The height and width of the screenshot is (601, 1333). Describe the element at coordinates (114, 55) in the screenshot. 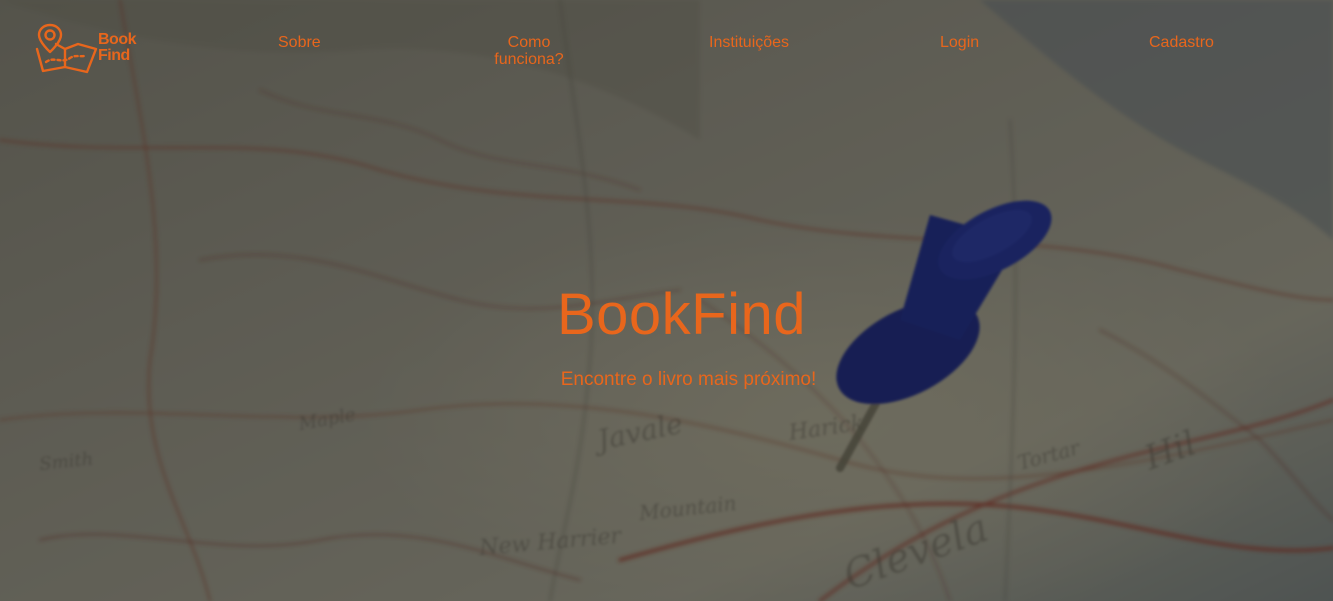

I see `brand-line-2: Find` at that location.